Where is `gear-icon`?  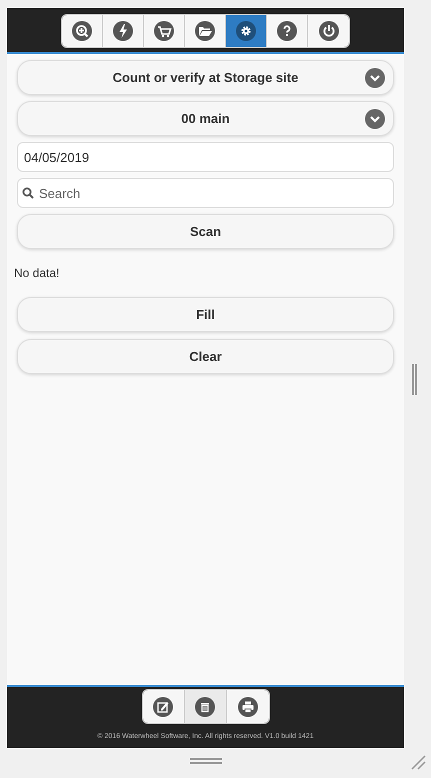 gear-icon is located at coordinates (246, 31).